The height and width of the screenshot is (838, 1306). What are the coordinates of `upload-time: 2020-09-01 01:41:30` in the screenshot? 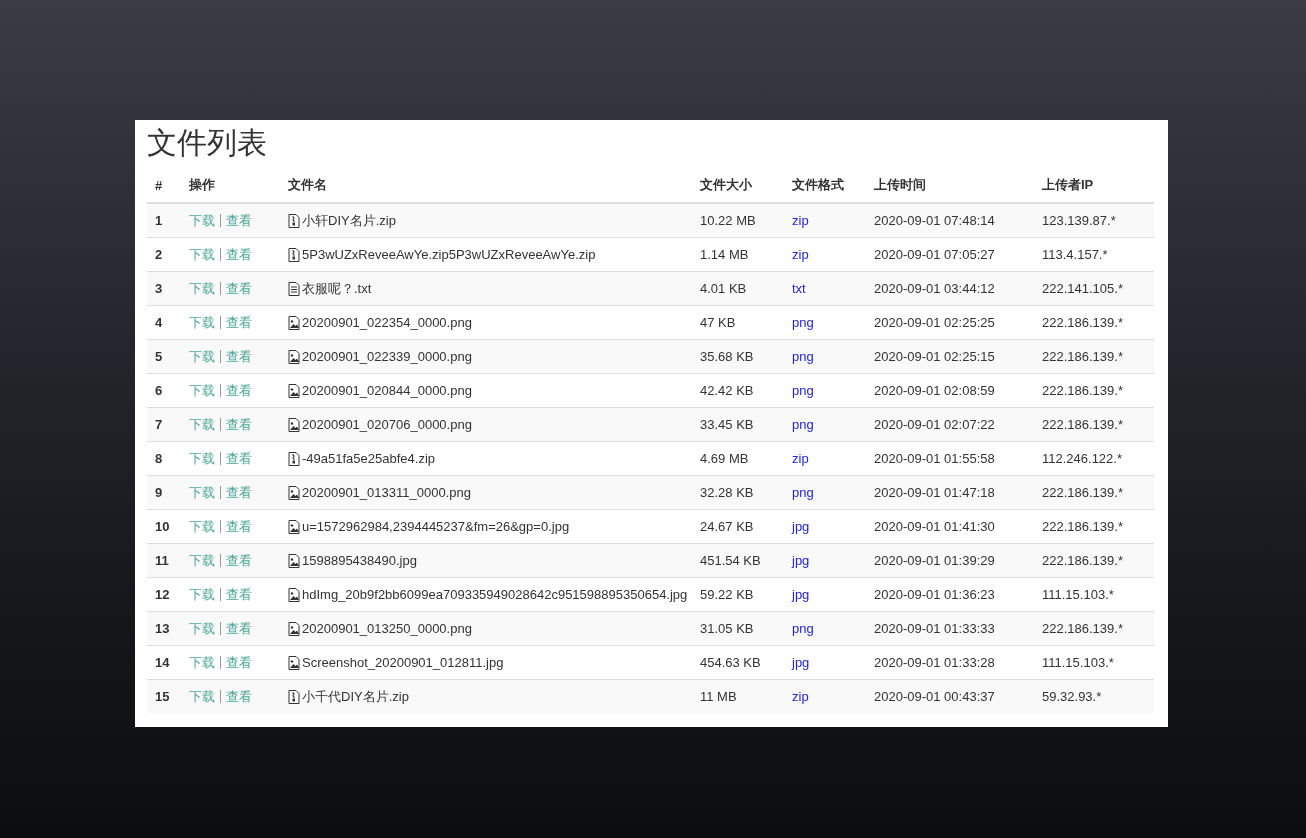 It's located at (934, 526).